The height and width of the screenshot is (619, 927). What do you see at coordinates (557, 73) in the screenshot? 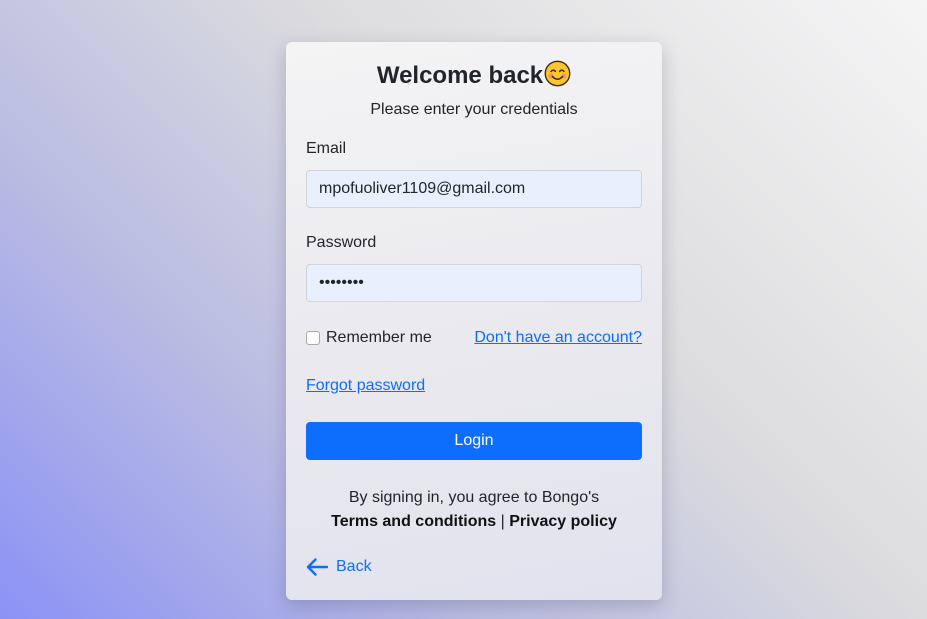
I see `smiling-face-icon` at bounding box center [557, 73].